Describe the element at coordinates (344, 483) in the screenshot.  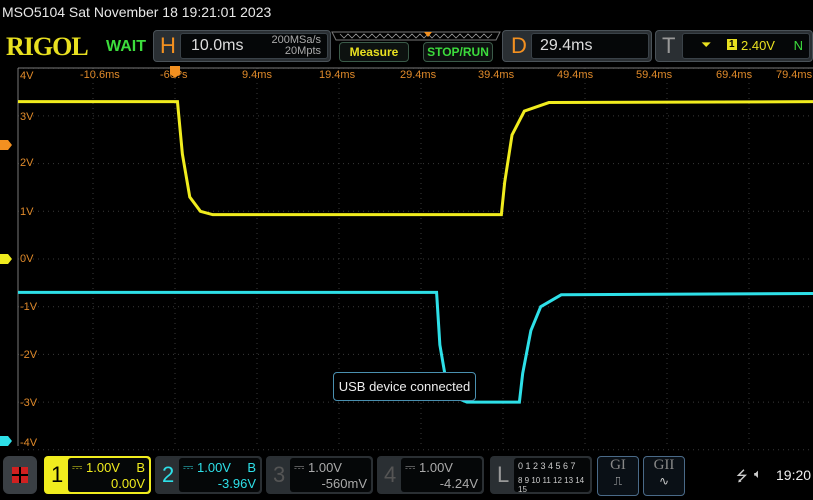
I see `channel-offset: -560mV` at that location.